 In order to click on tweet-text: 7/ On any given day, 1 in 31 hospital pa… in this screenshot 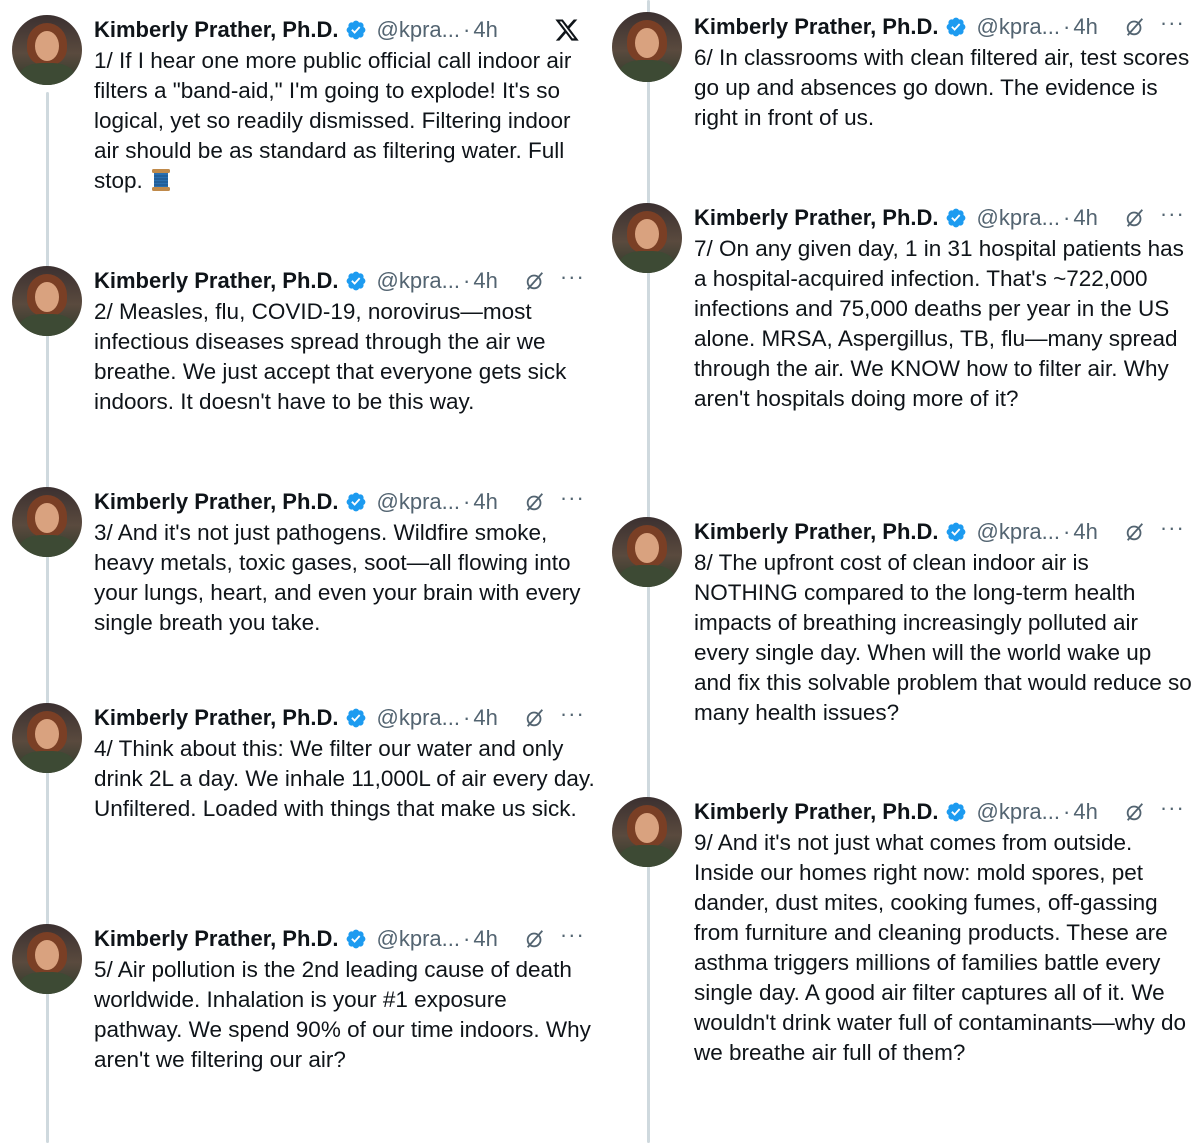, I will do `click(939, 323)`.